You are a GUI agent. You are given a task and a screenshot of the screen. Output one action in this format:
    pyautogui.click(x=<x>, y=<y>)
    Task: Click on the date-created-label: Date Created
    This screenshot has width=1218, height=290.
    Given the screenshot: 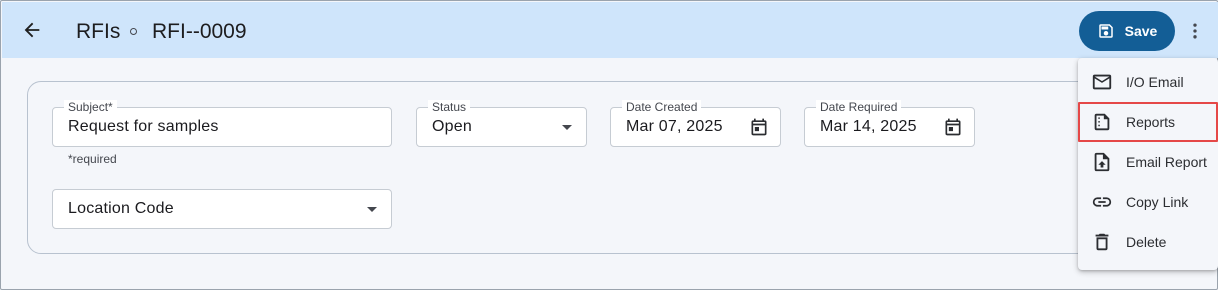 What is the action you would take?
    pyautogui.click(x=662, y=107)
    